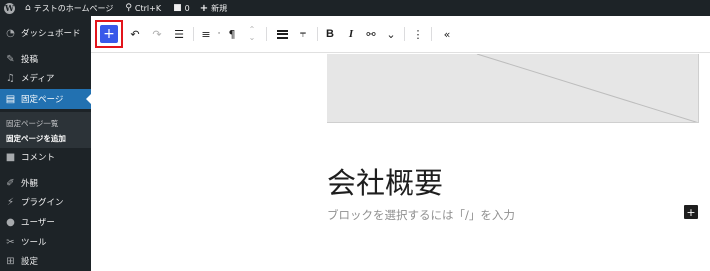 The width and height of the screenshot is (710, 271). I want to click on menu-item-pages: ▤ 固定ページ, so click(45, 99).